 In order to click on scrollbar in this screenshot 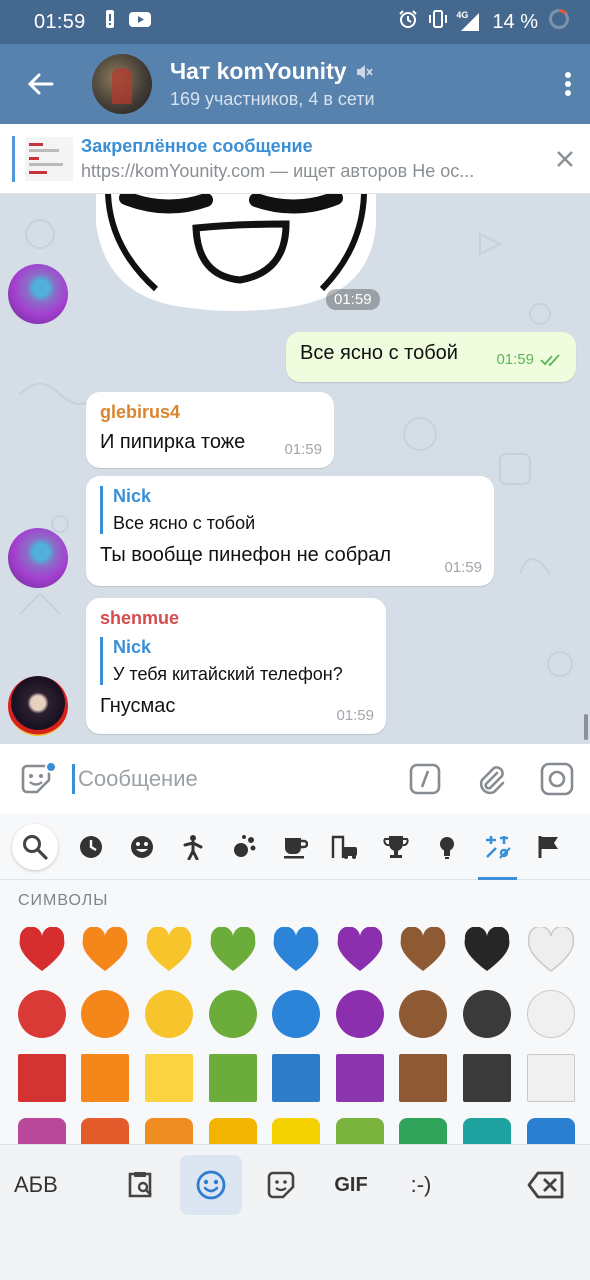, I will do `click(586, 727)`.